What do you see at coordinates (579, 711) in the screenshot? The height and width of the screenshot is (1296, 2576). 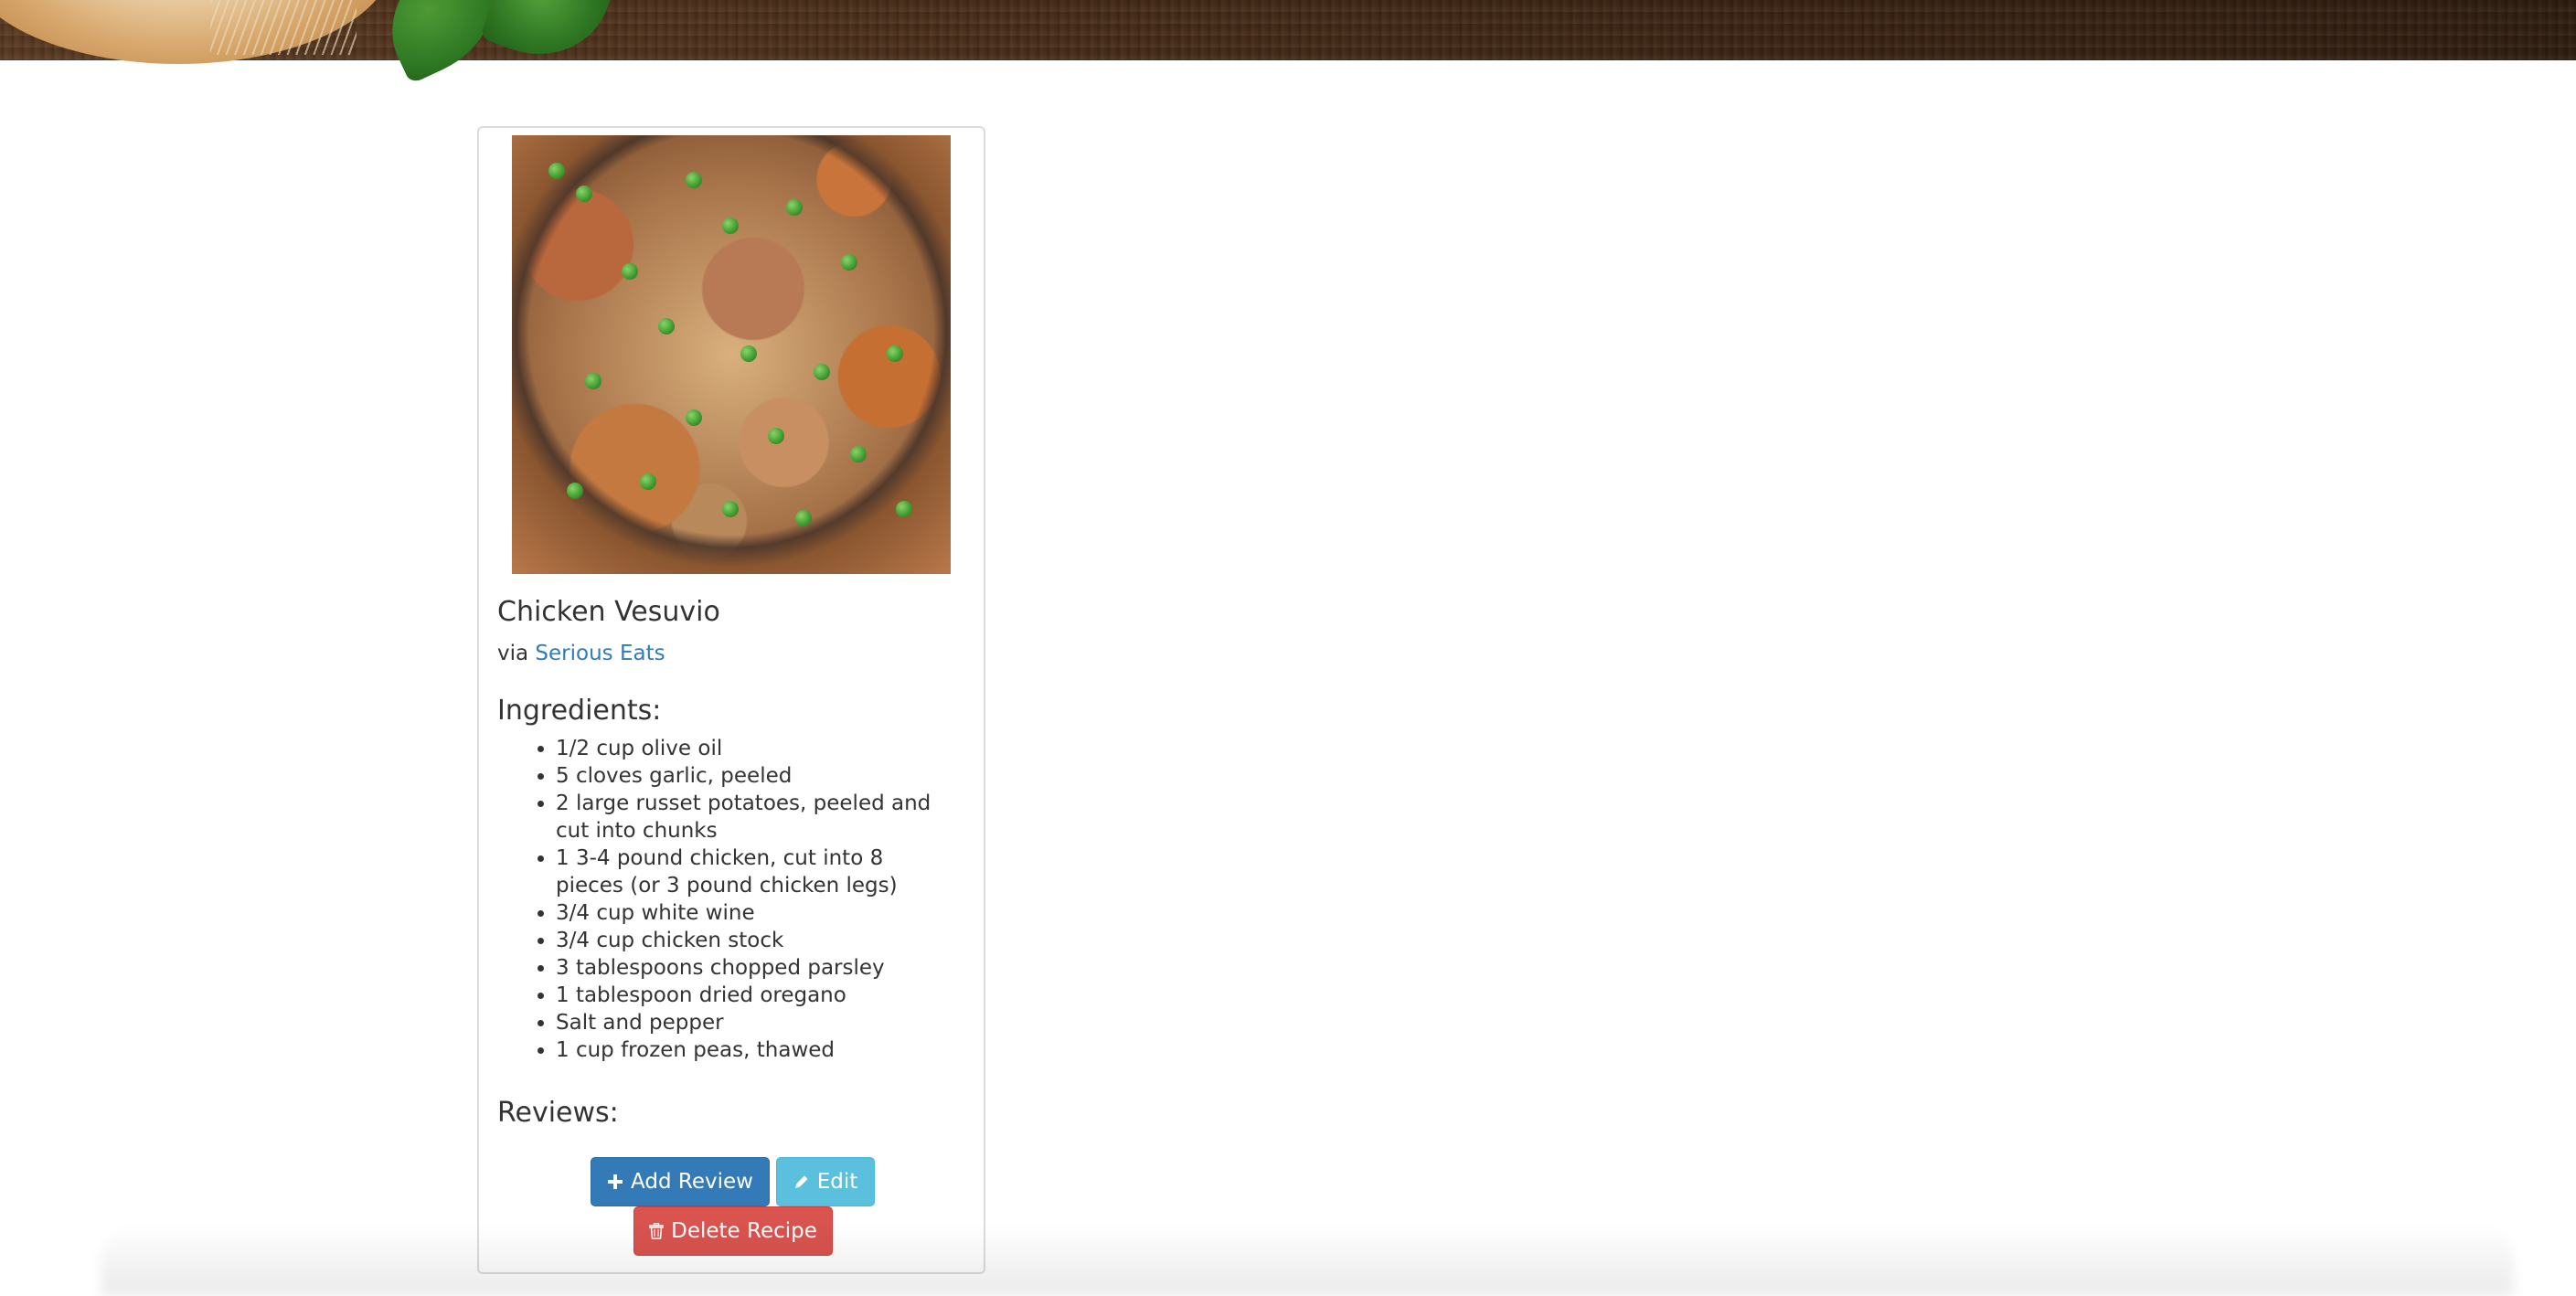 I see `ingredients-heading: Ingredients:` at bounding box center [579, 711].